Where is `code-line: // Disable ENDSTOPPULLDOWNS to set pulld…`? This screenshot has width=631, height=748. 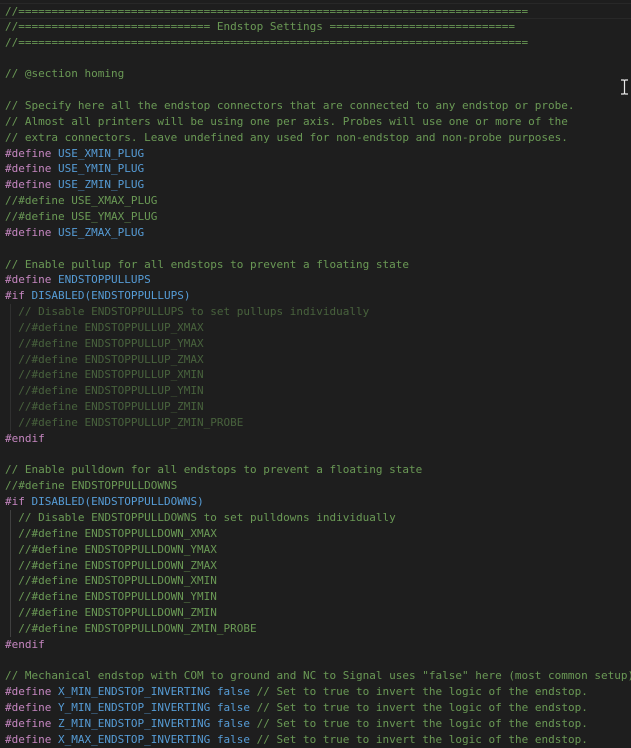 code-line: // Disable ENDSTOPPULLDOWNS to set pulld… is located at coordinates (315, 518).